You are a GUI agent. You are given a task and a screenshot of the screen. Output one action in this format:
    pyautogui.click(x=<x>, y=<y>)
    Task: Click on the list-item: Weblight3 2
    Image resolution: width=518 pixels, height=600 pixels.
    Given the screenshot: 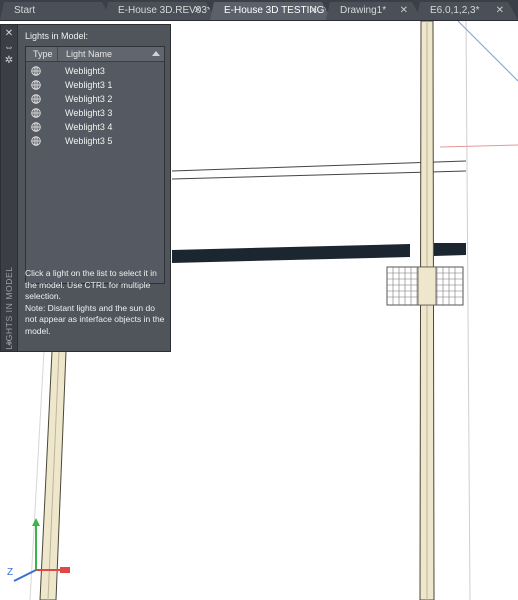 What is the action you would take?
    pyautogui.click(x=95, y=99)
    